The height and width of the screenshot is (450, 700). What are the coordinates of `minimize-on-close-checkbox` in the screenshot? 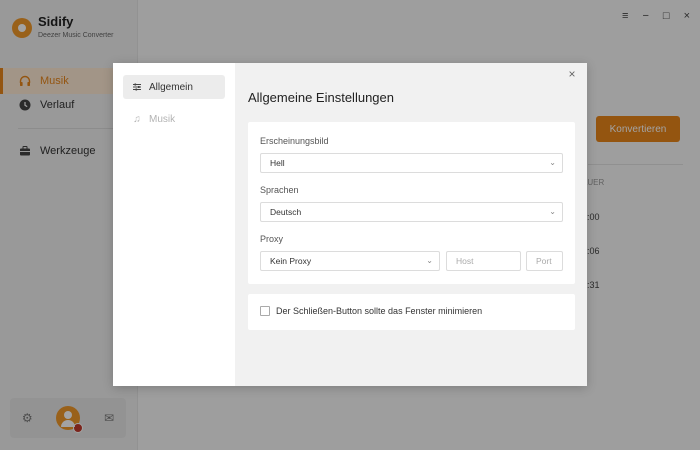 It's located at (265, 311).